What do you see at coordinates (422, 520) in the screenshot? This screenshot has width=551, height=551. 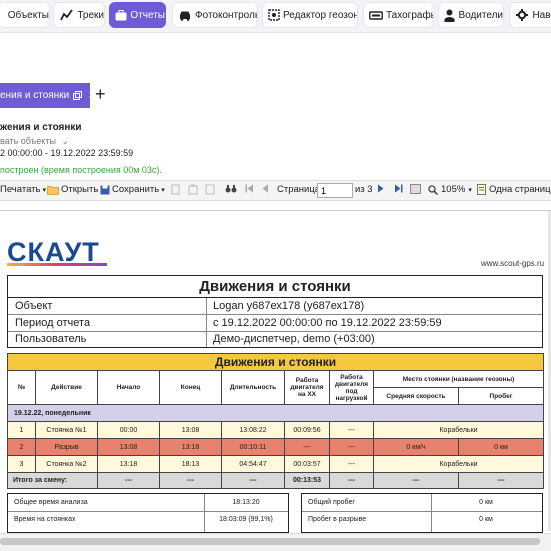 I see `summary-row: Пробег в разрыве 0 км` at bounding box center [422, 520].